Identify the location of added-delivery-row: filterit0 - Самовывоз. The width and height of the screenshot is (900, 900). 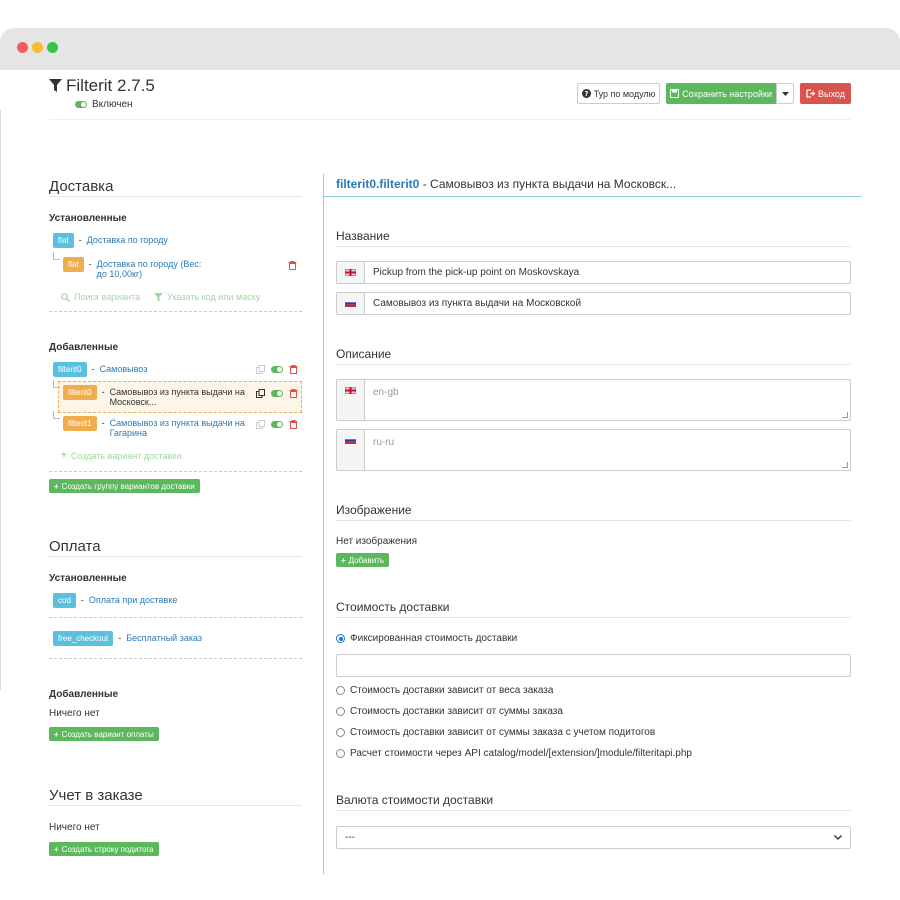
(100, 369).